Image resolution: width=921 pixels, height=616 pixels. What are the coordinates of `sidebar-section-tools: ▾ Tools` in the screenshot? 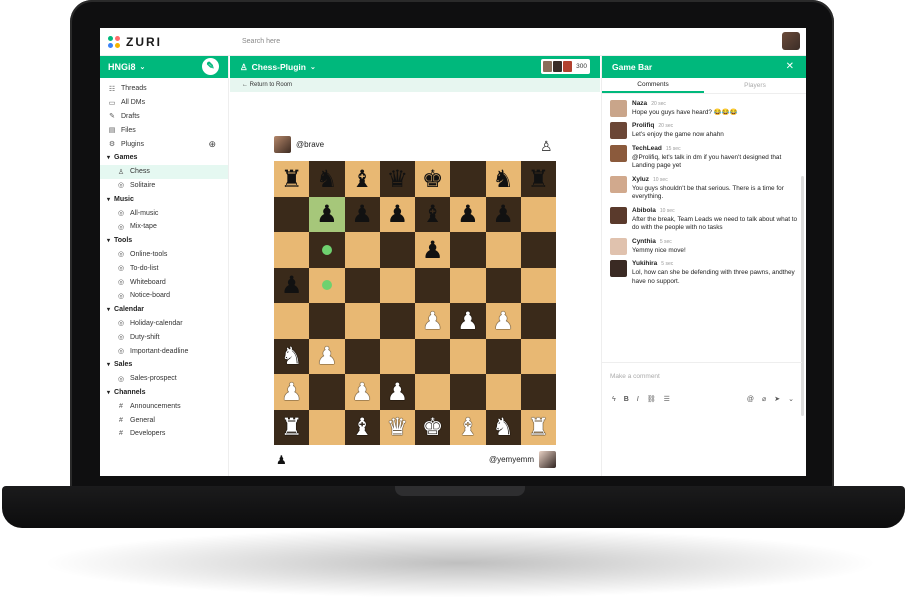 It's located at (164, 241).